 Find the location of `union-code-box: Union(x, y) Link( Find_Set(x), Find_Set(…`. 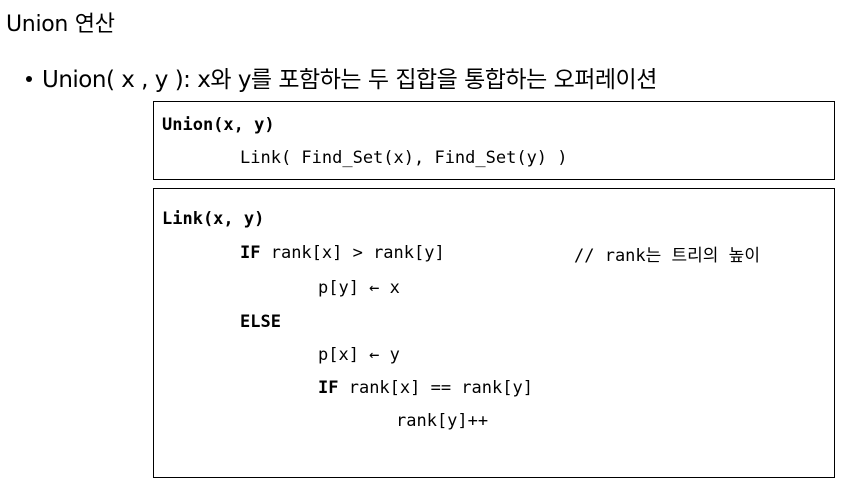

union-code-box: Union(x, y) Link( Find_Set(x), Find_Set(… is located at coordinates (494, 140).